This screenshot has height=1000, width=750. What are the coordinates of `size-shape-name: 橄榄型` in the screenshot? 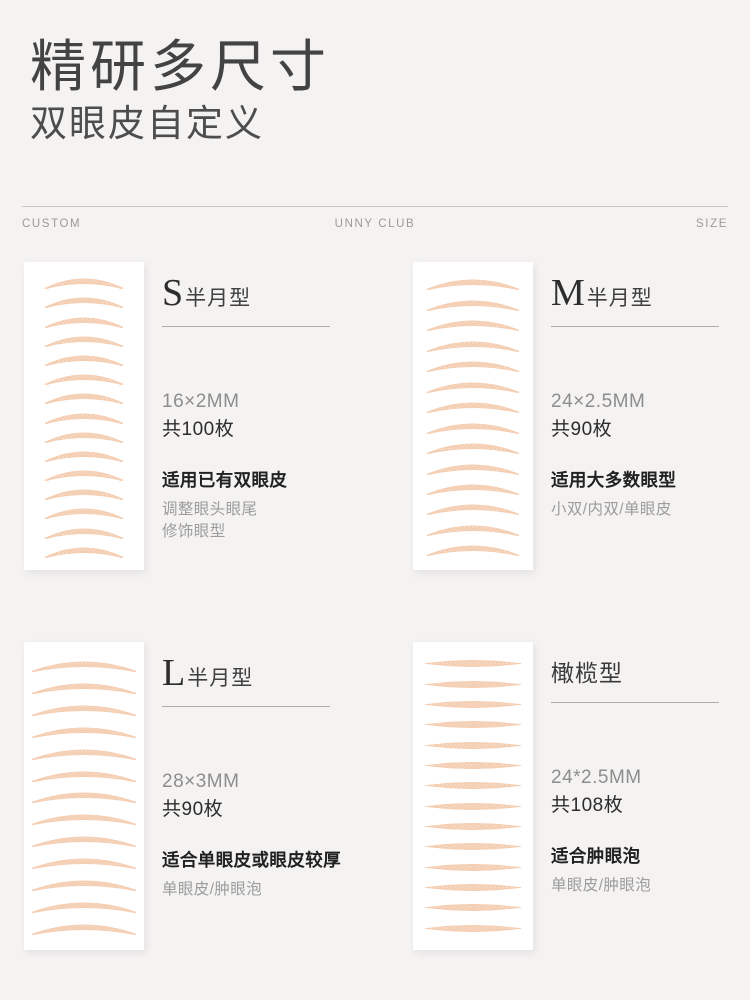 It's located at (587, 673).